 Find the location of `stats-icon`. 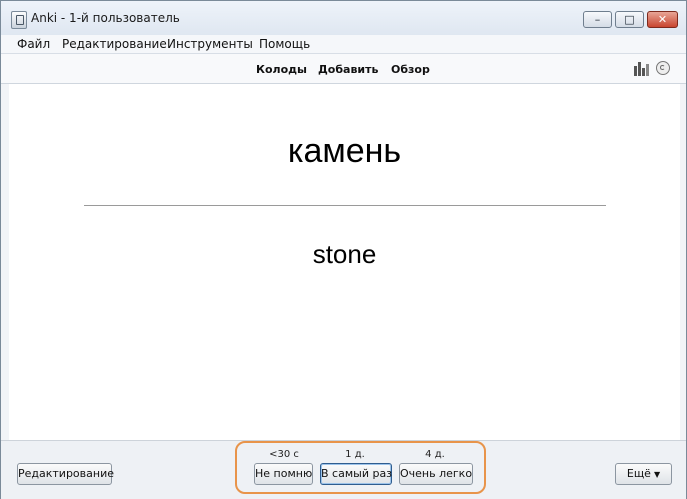

stats-icon is located at coordinates (641, 69).